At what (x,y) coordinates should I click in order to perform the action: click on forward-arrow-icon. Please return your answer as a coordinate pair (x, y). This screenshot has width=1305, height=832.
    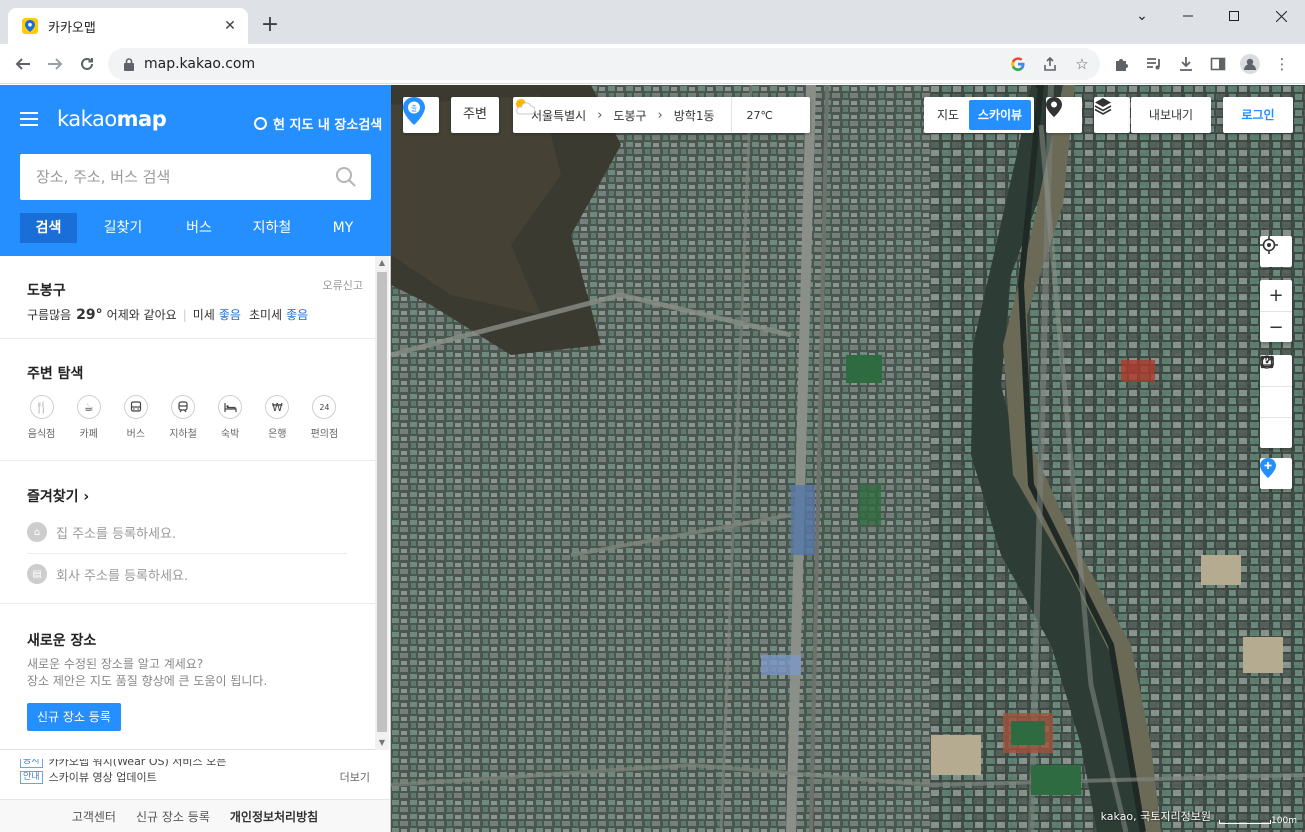
    Looking at the image, I should click on (55, 64).